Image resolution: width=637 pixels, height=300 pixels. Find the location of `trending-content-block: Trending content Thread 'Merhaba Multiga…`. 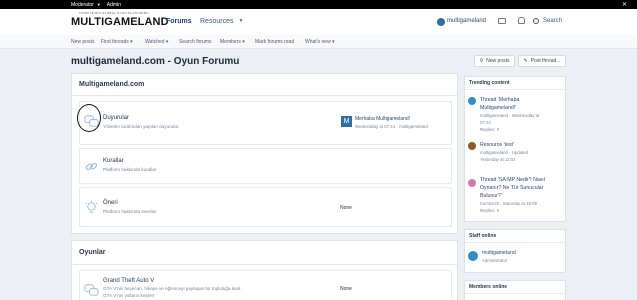

trending-content-block: Trending content Thread 'Merhaba Multiga… is located at coordinates (515, 149).